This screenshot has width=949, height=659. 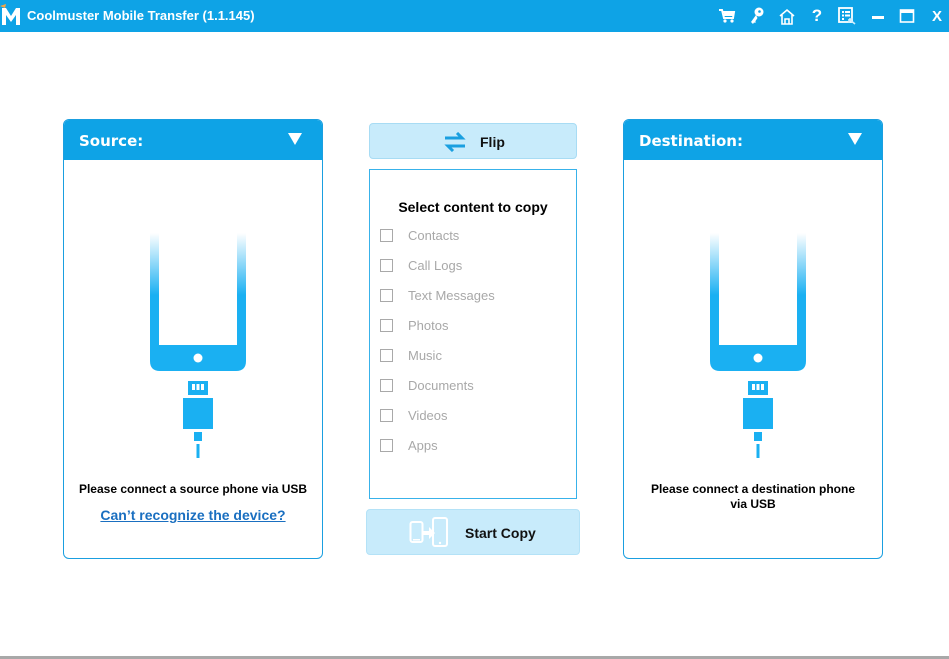 What do you see at coordinates (193, 515) in the screenshot?
I see `cant-recognize-device-link: Can’t recognize the device?` at bounding box center [193, 515].